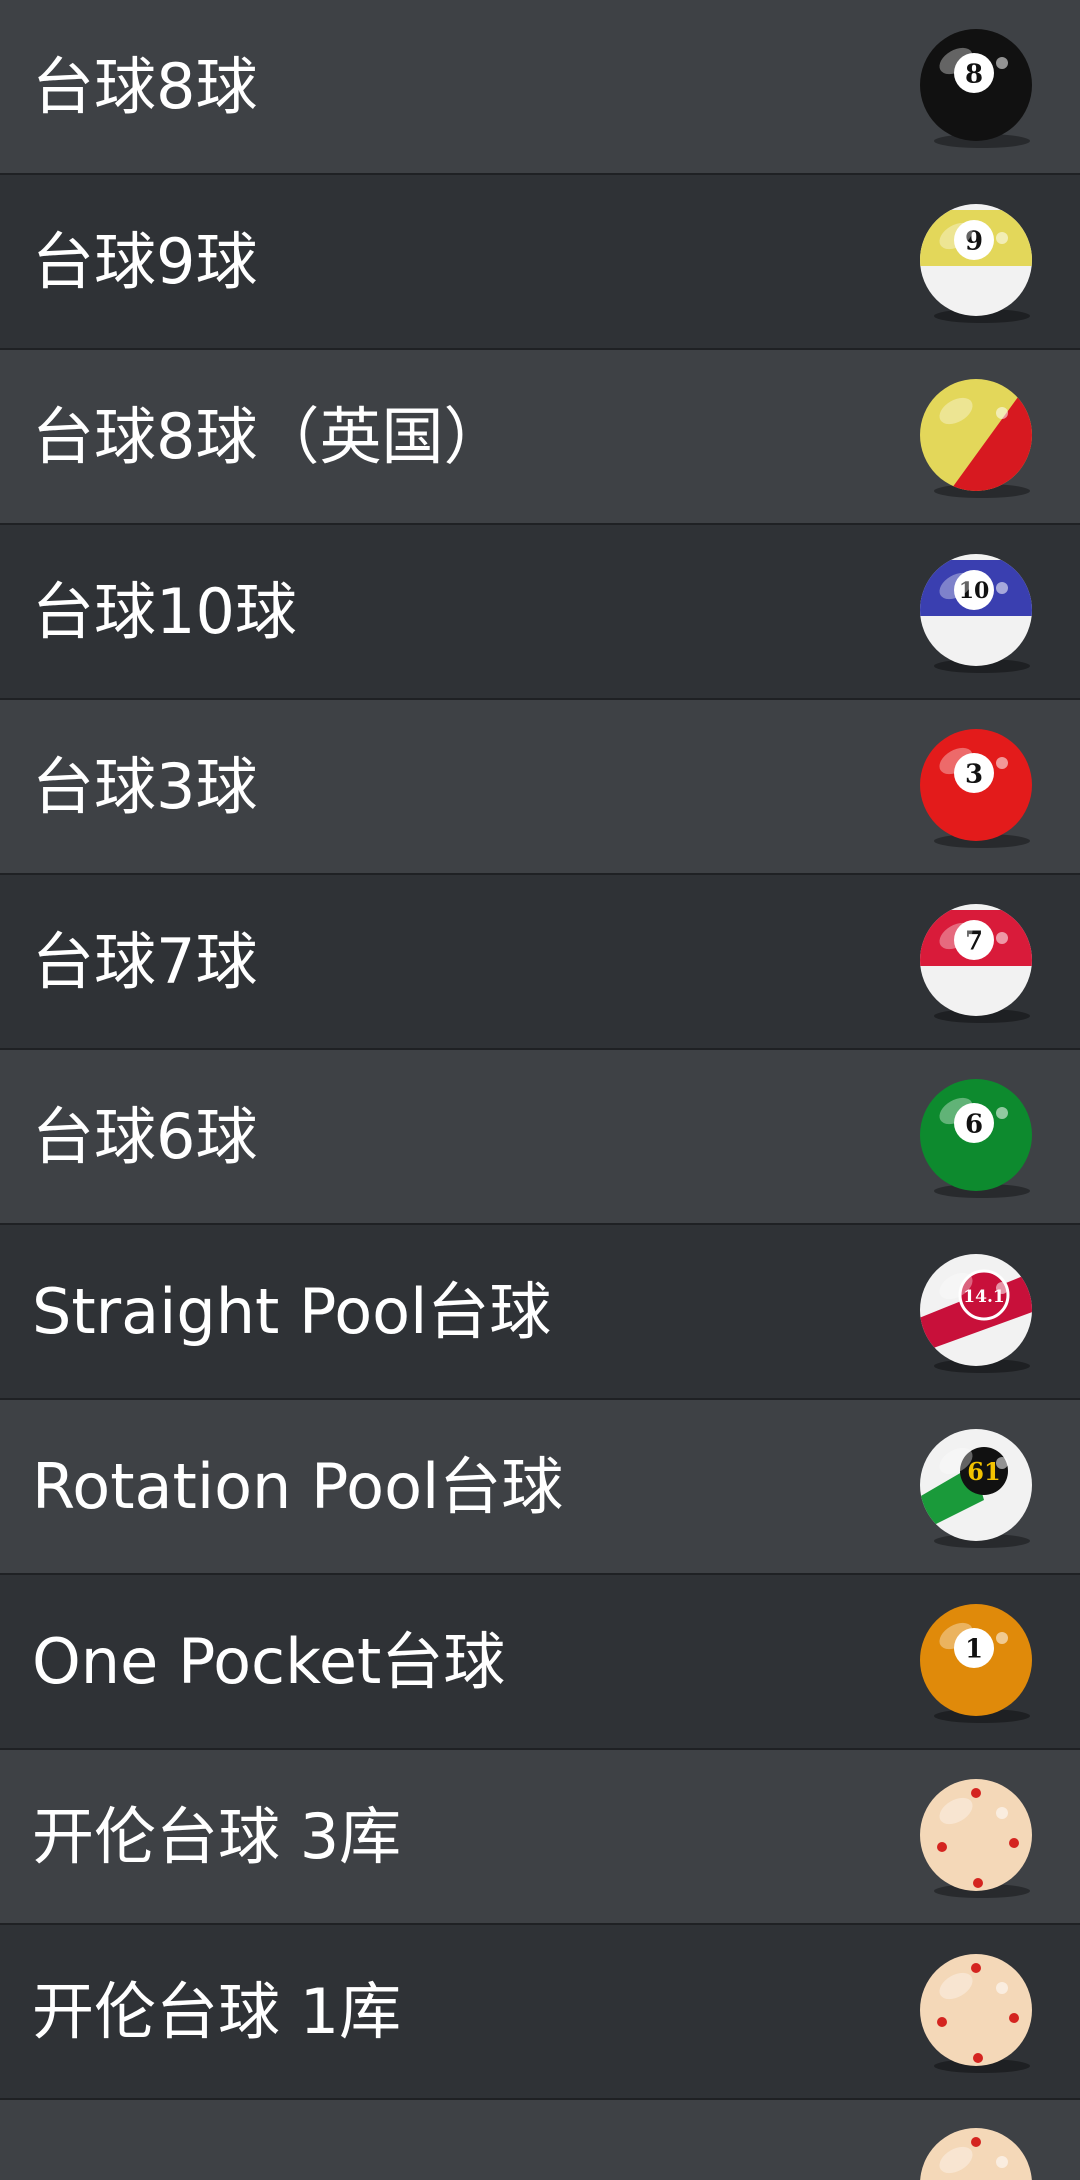 This screenshot has height=2180, width=1080. Describe the element at coordinates (976, 1662) in the screenshot. I see `one-pocket-ball-icon: 1` at that location.